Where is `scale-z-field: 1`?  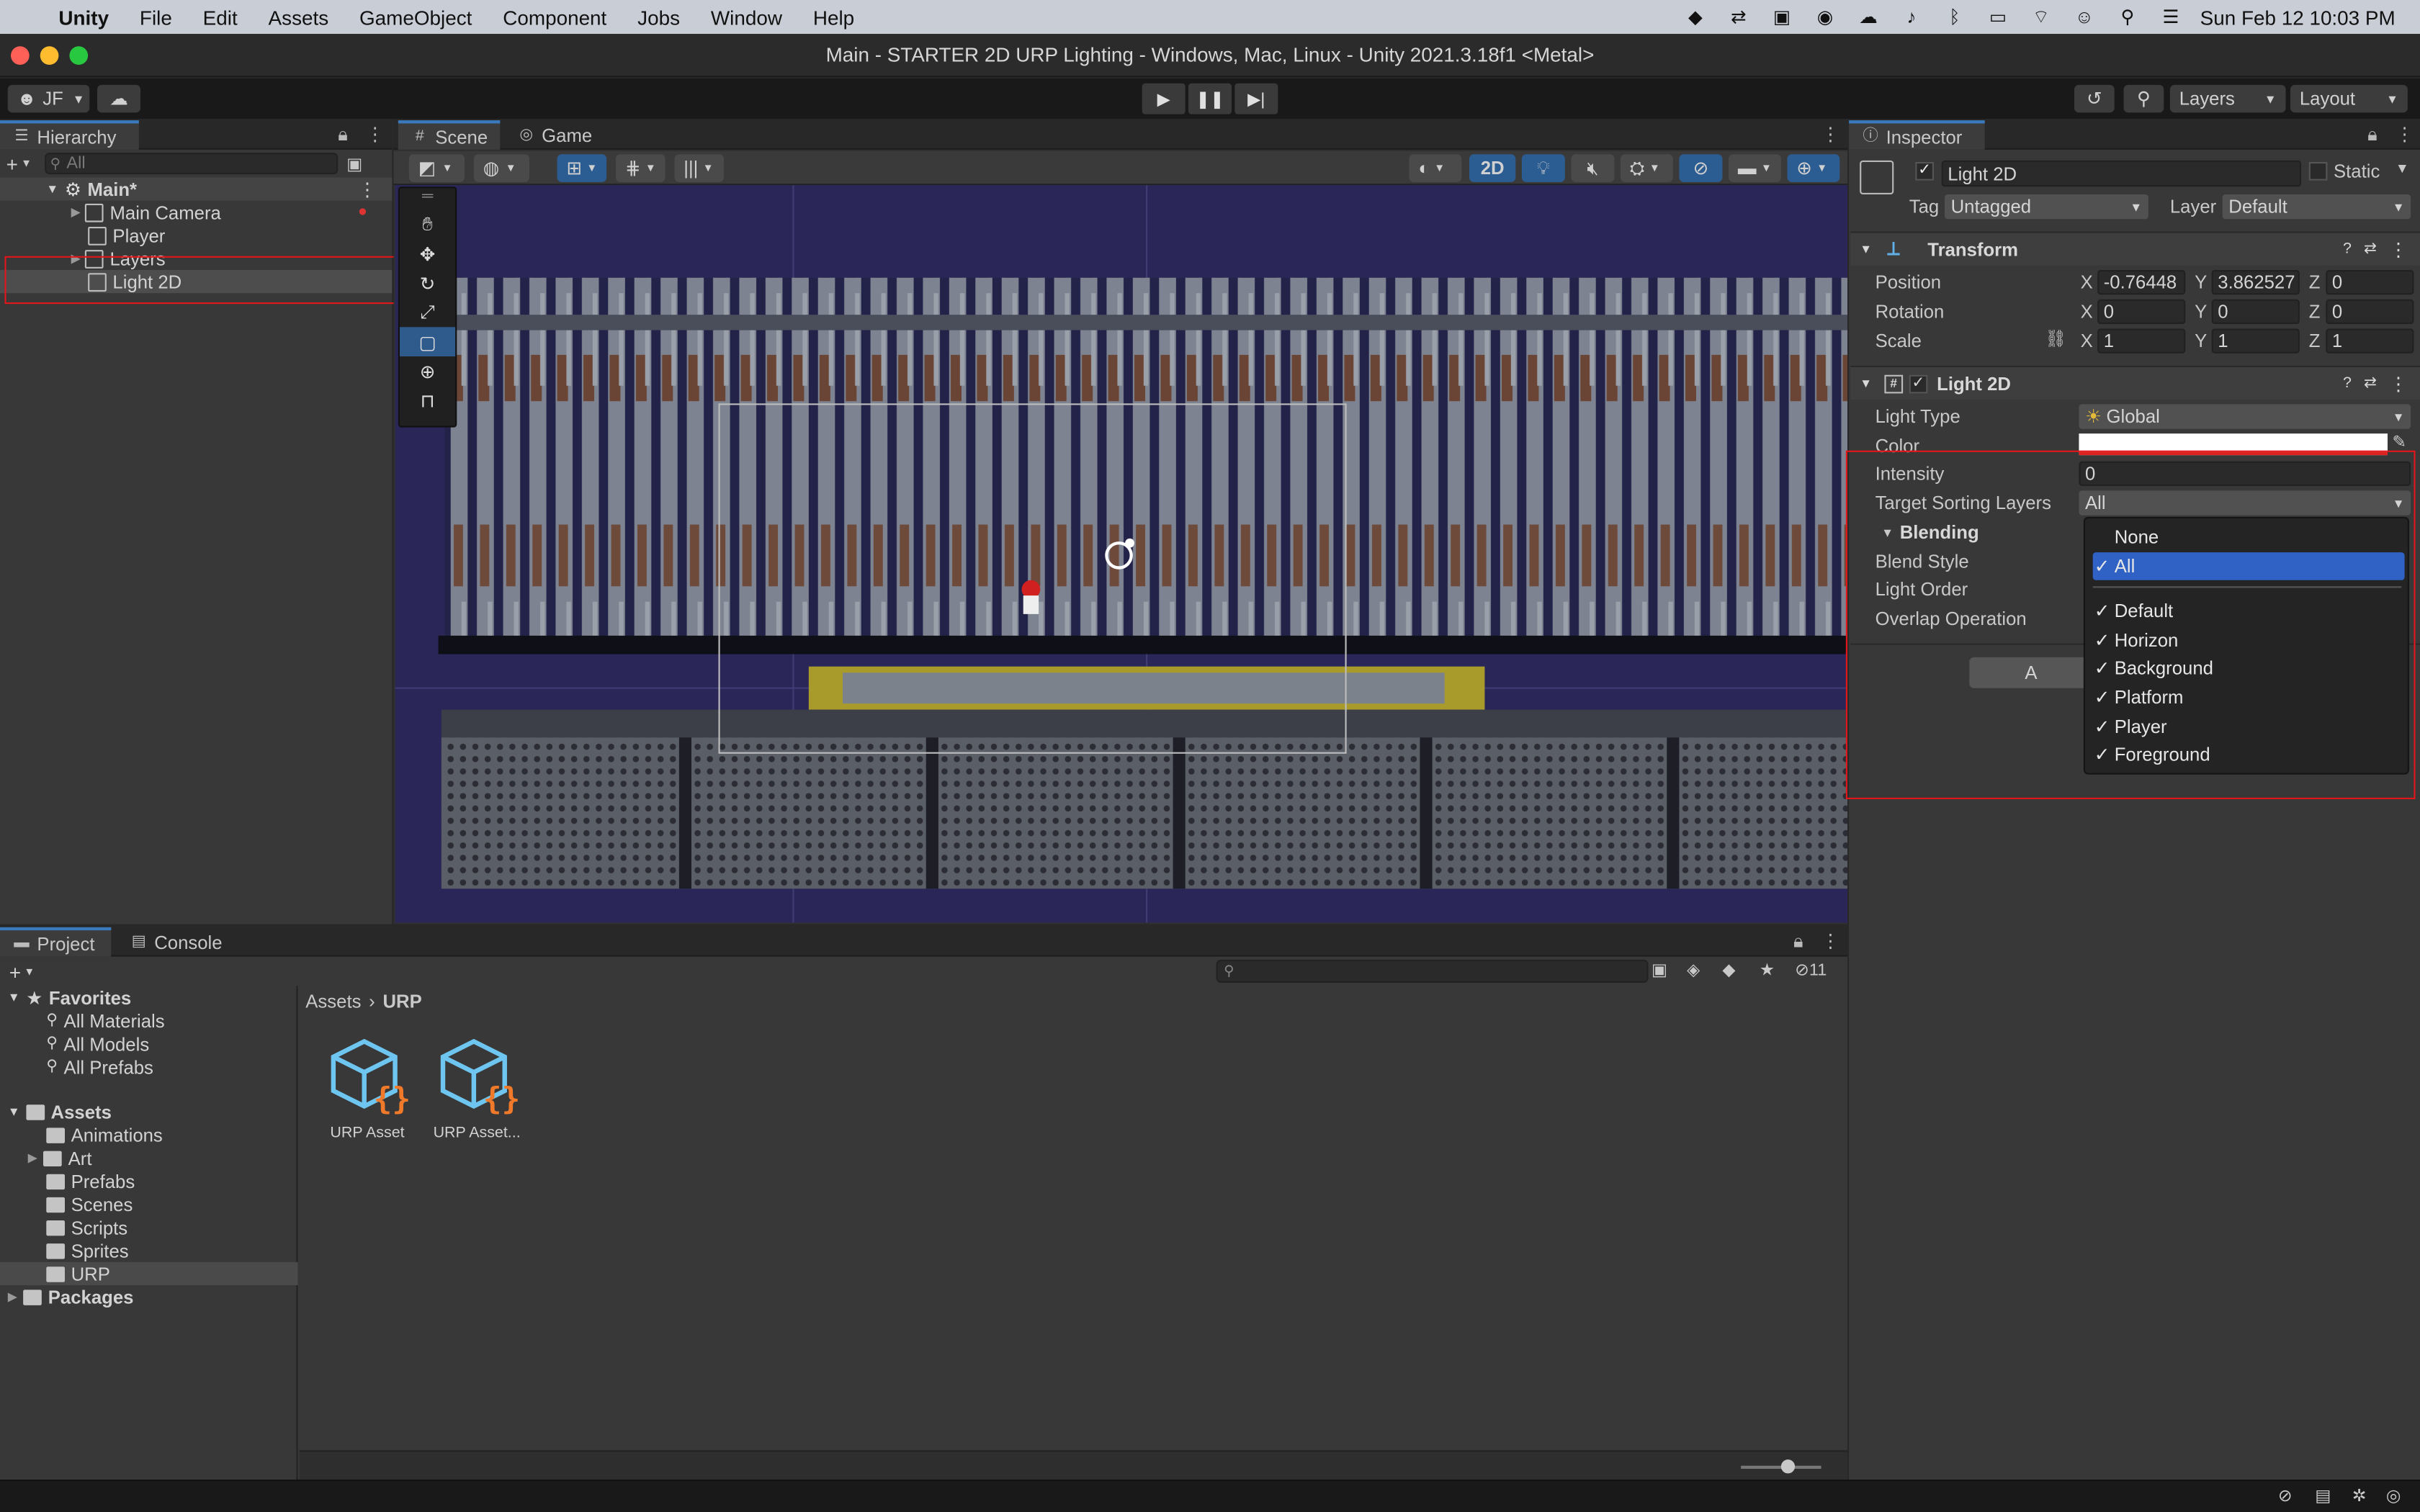
scale-z-field: 1 is located at coordinates (2370, 341).